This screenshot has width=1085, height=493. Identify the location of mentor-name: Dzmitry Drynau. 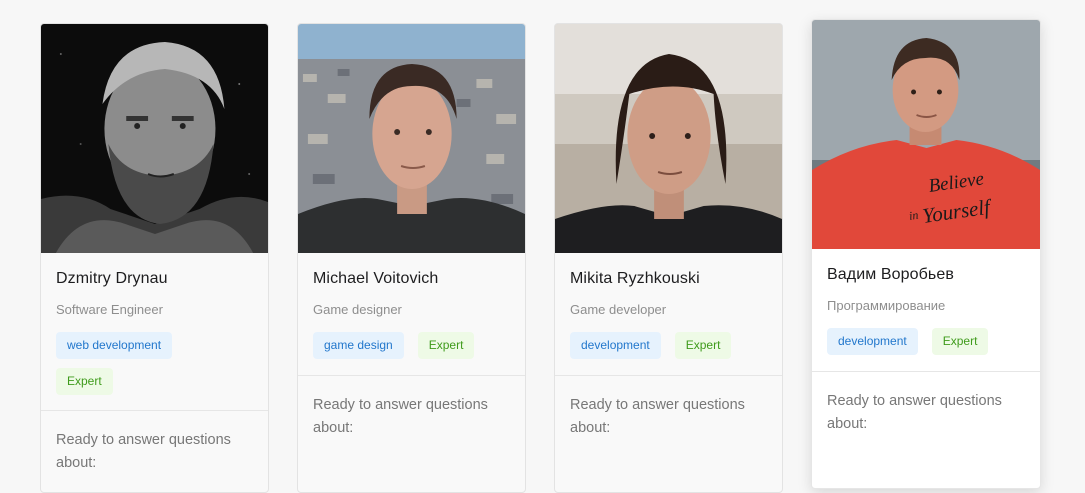
(112, 278).